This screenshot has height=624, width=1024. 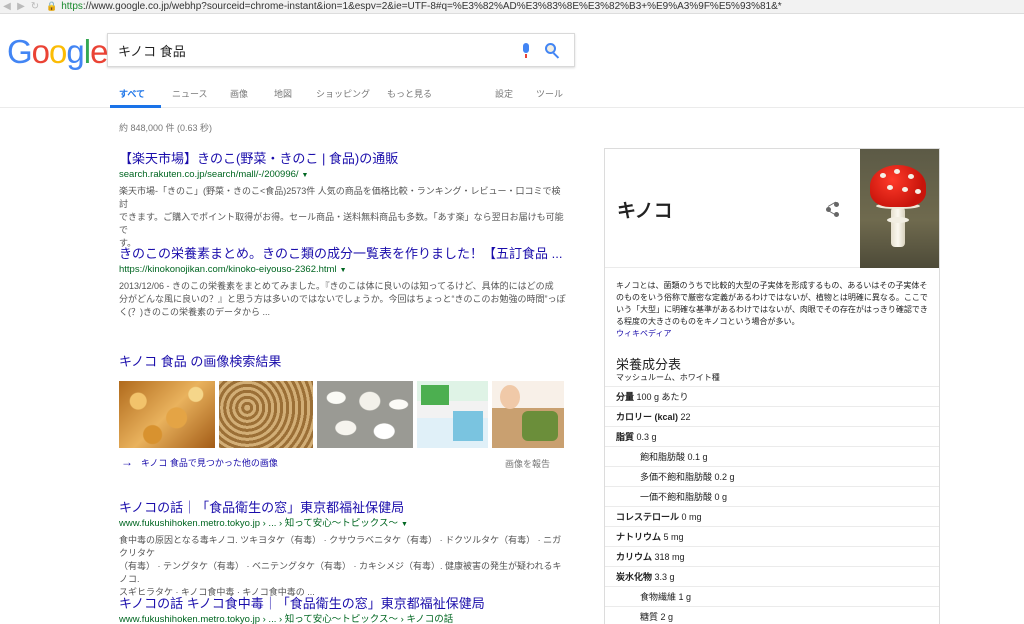 I want to click on search-box, so click(x=341, y=50).